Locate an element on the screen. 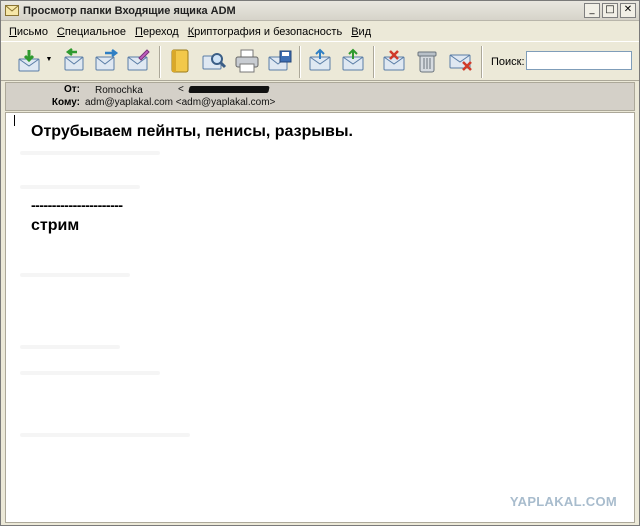 Image resolution: width=640 pixels, height=526 pixels. save-icon is located at coordinates (280, 61).